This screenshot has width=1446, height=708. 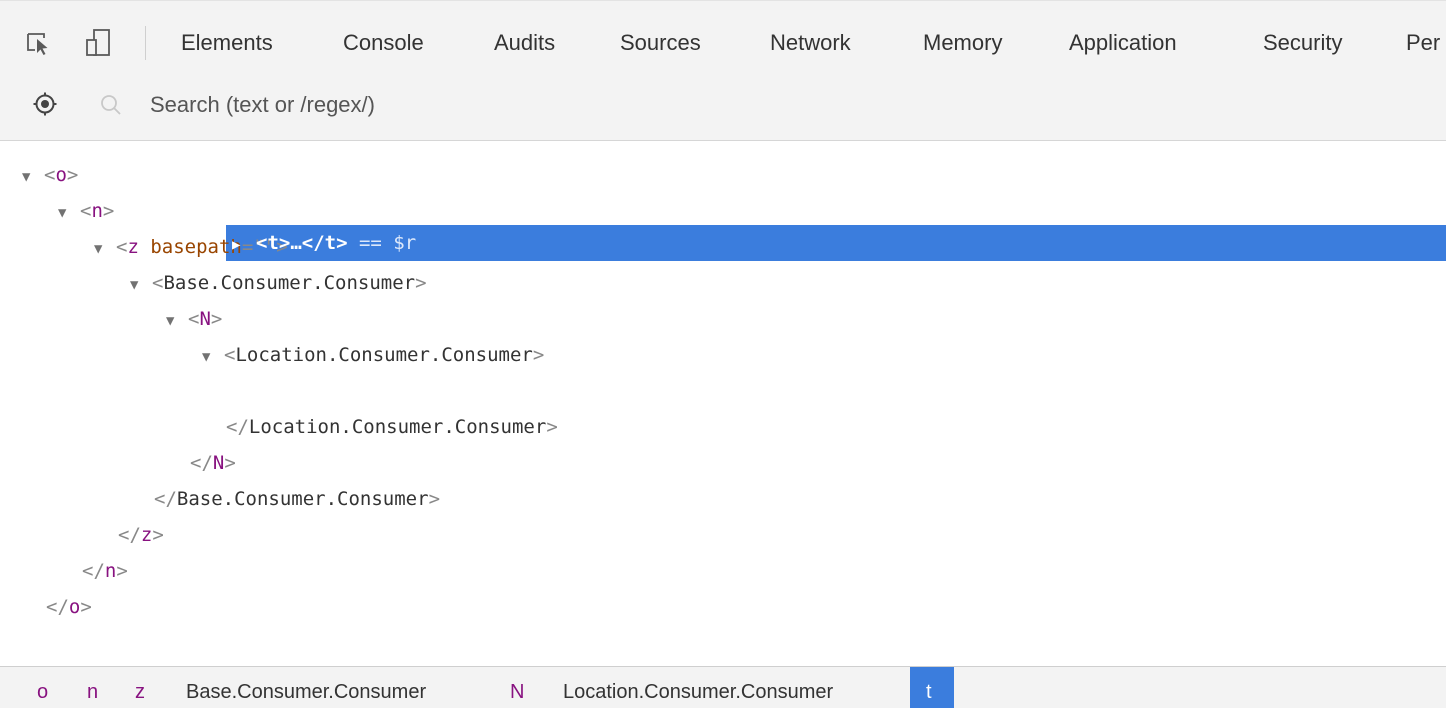 I want to click on inspect-element-icon, so click(x=39, y=42).